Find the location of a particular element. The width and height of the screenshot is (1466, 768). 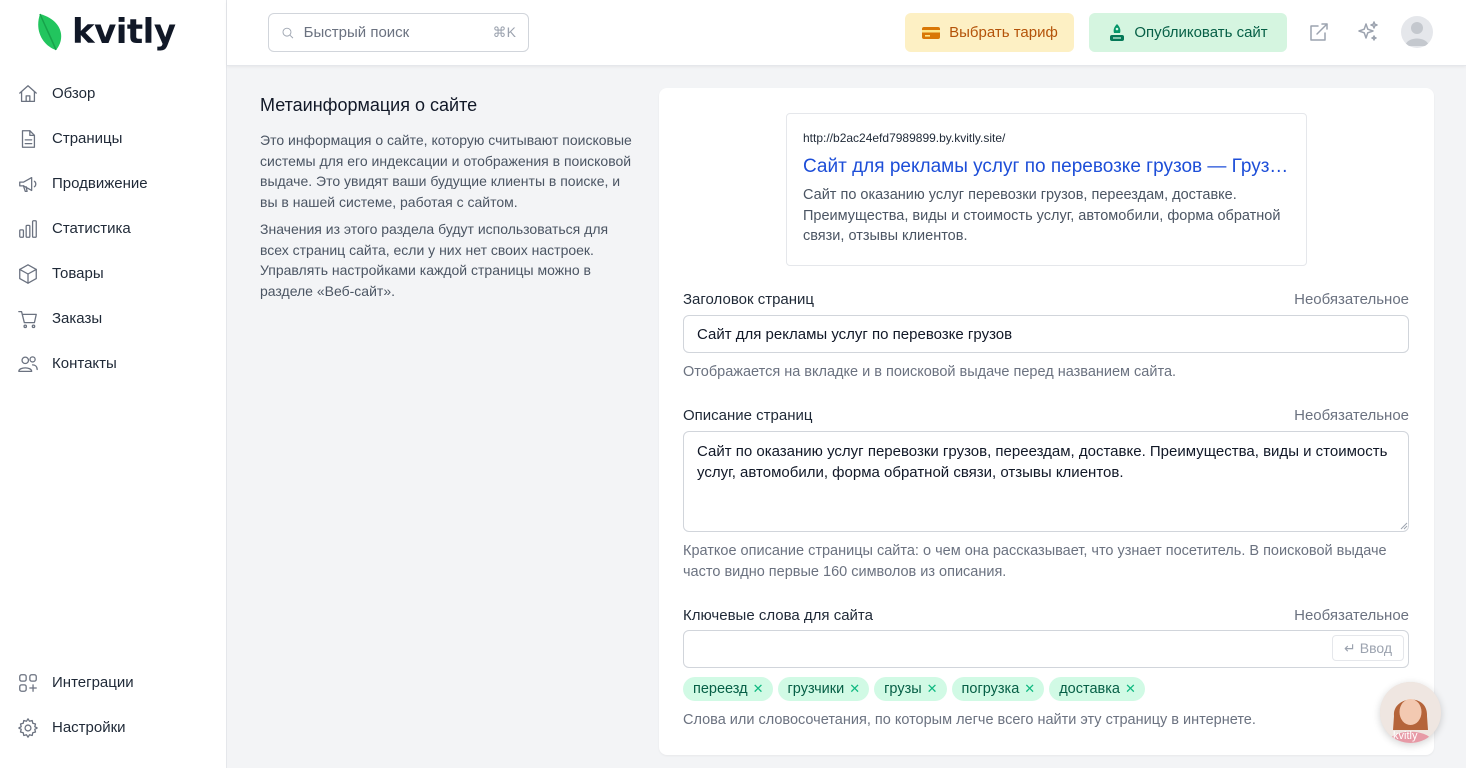

keyword-tag: грузы ✕ is located at coordinates (910, 689).